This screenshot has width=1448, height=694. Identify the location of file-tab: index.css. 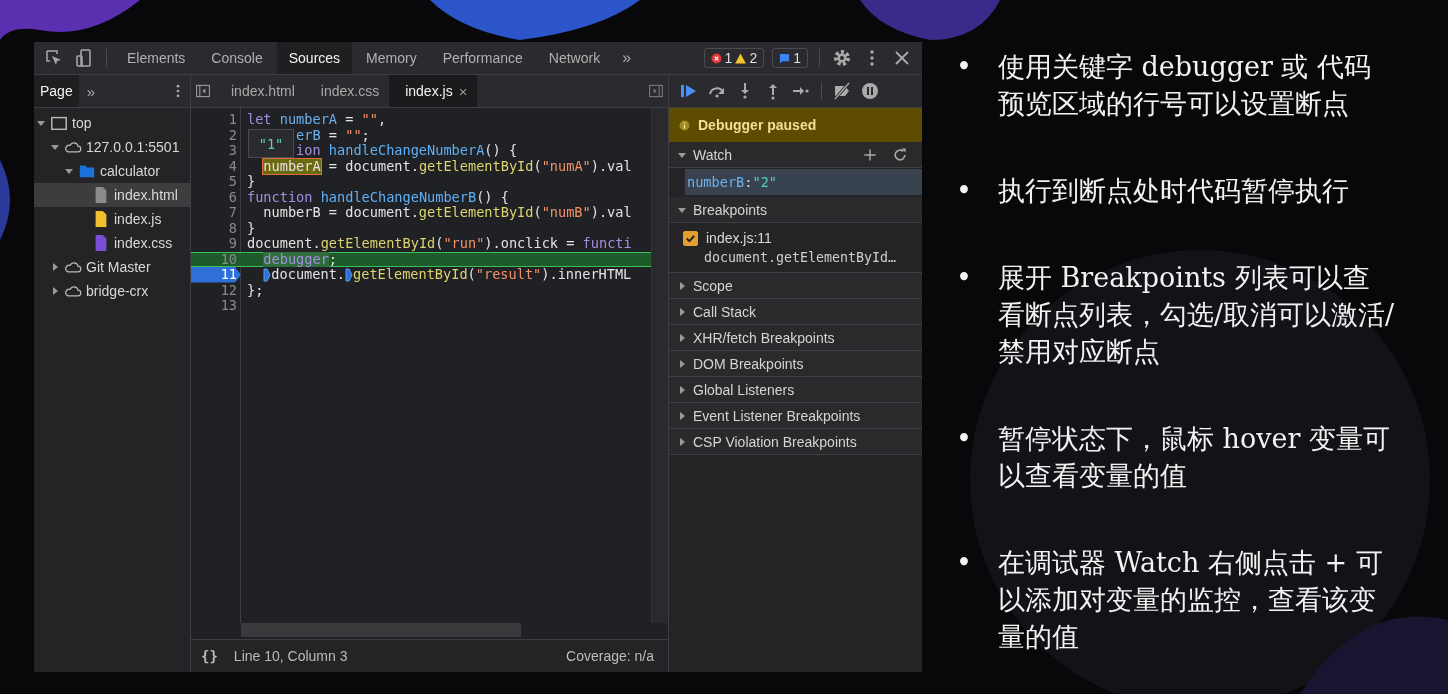
(347, 91).